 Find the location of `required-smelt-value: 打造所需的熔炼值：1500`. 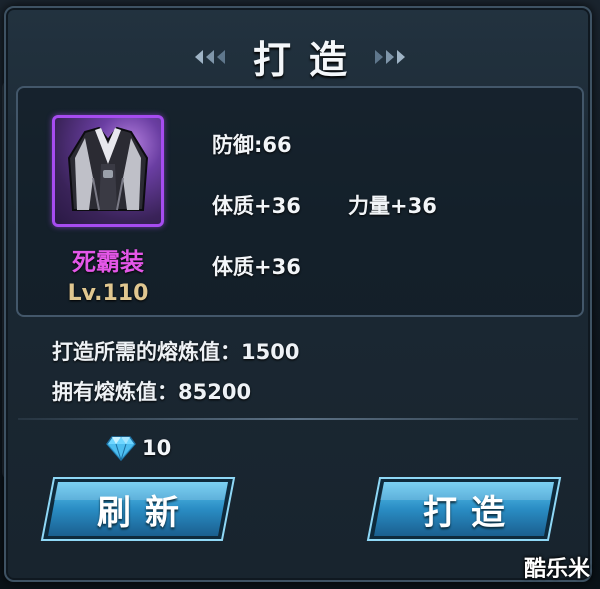

required-smelt-value: 打造所需的熔炼值：1500 is located at coordinates (176, 352).